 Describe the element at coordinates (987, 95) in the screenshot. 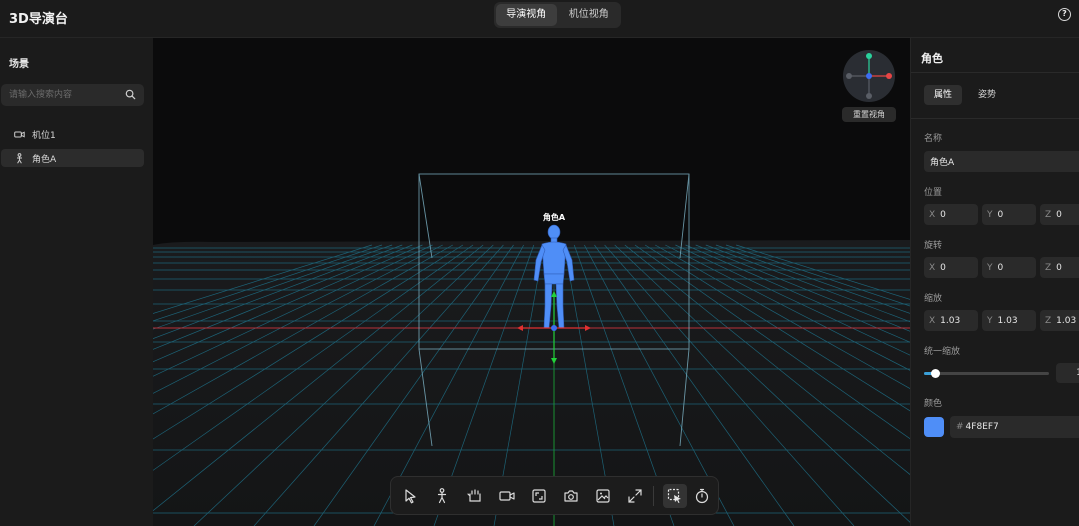

I see `tab-pose: 姿势` at that location.